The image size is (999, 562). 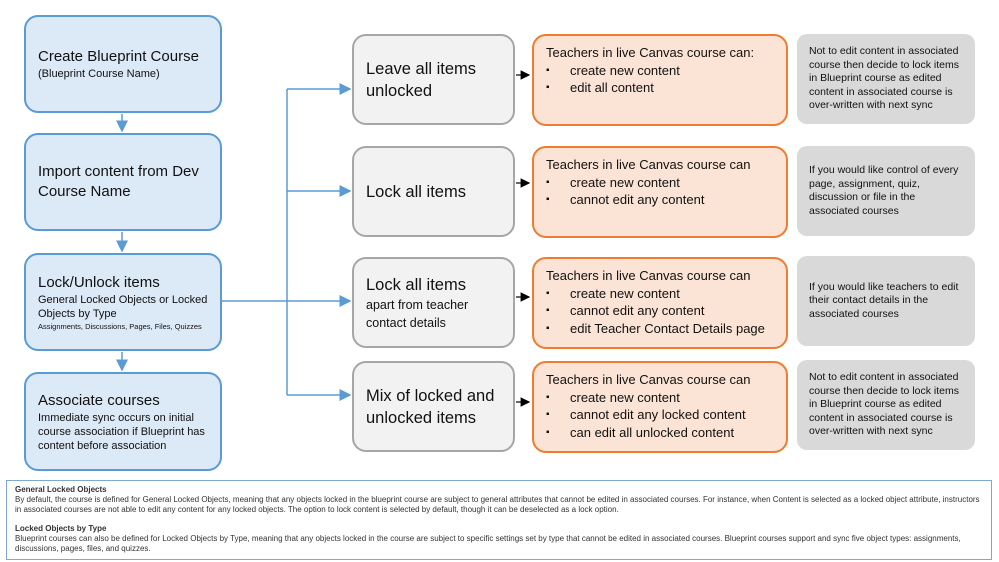 What do you see at coordinates (99, 74) in the screenshot?
I see `step-subtitle: (Blueprint Course Name)` at bounding box center [99, 74].